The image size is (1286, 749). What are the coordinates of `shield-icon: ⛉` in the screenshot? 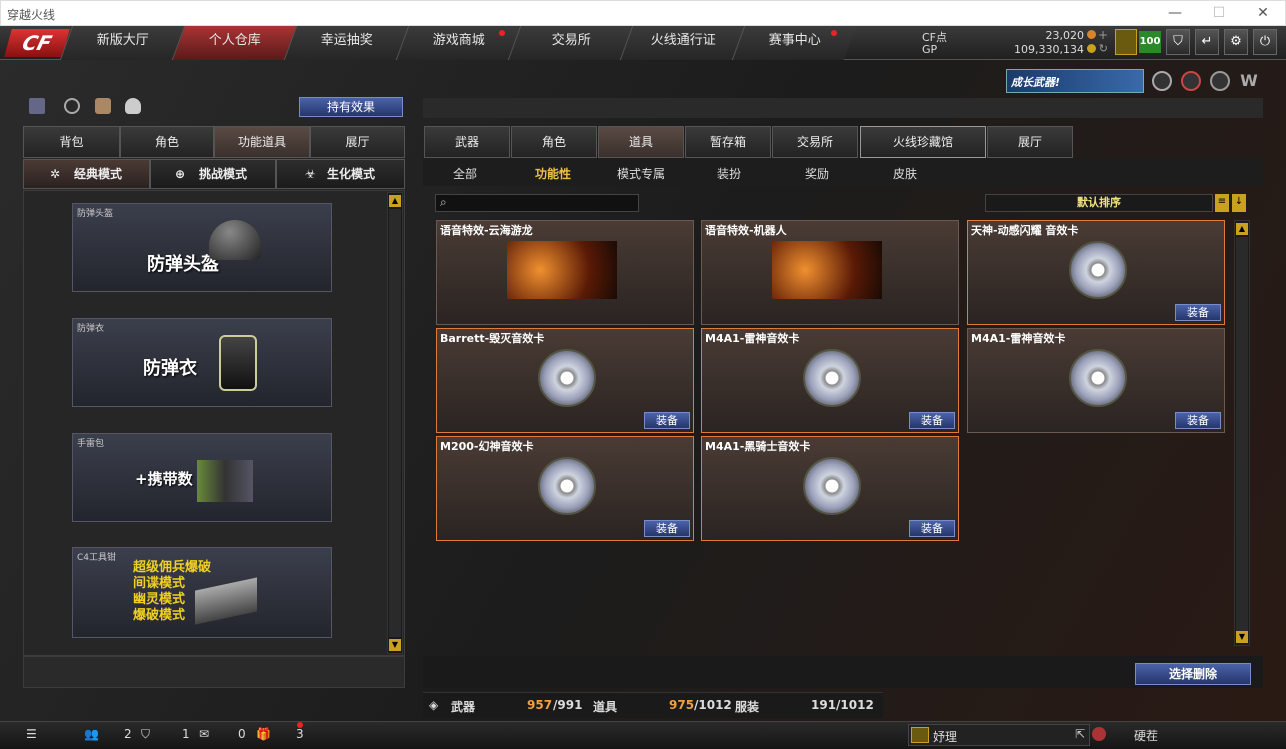 It's located at (1178, 42).